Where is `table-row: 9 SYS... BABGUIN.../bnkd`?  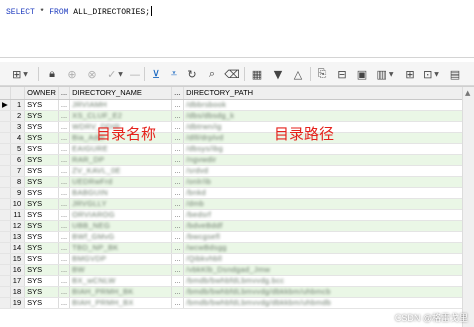
table-row: 9 SYS... BABGUIN.../bnkd is located at coordinates (236, 193).